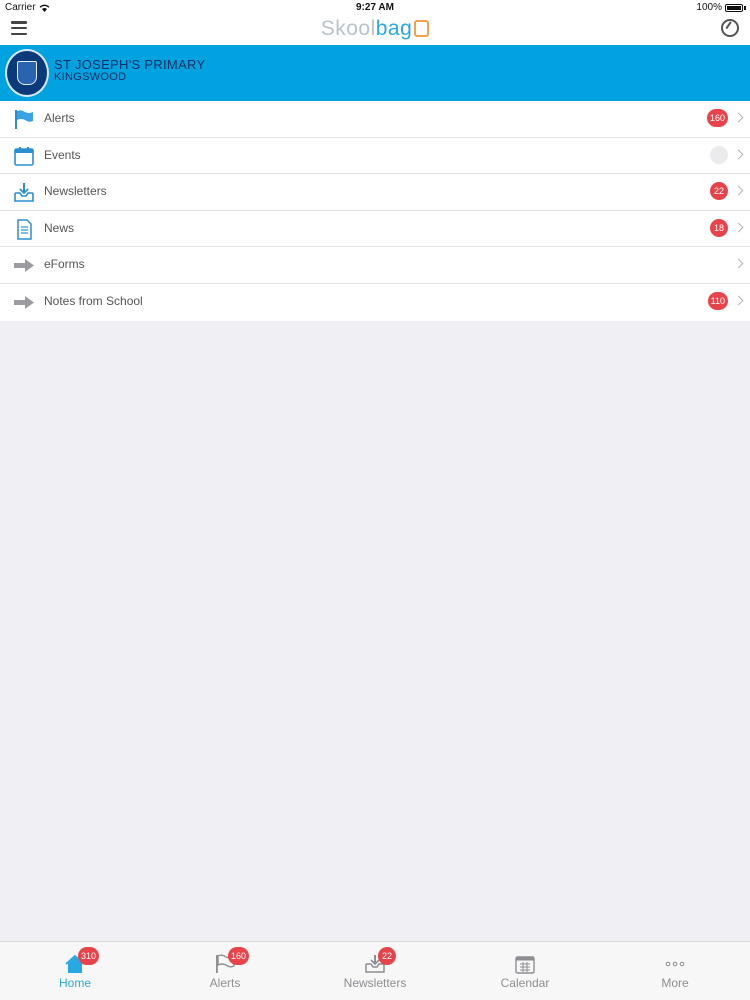 The width and height of the screenshot is (750, 1000). What do you see at coordinates (62, 154) in the screenshot?
I see `menu-item-label: Events` at bounding box center [62, 154].